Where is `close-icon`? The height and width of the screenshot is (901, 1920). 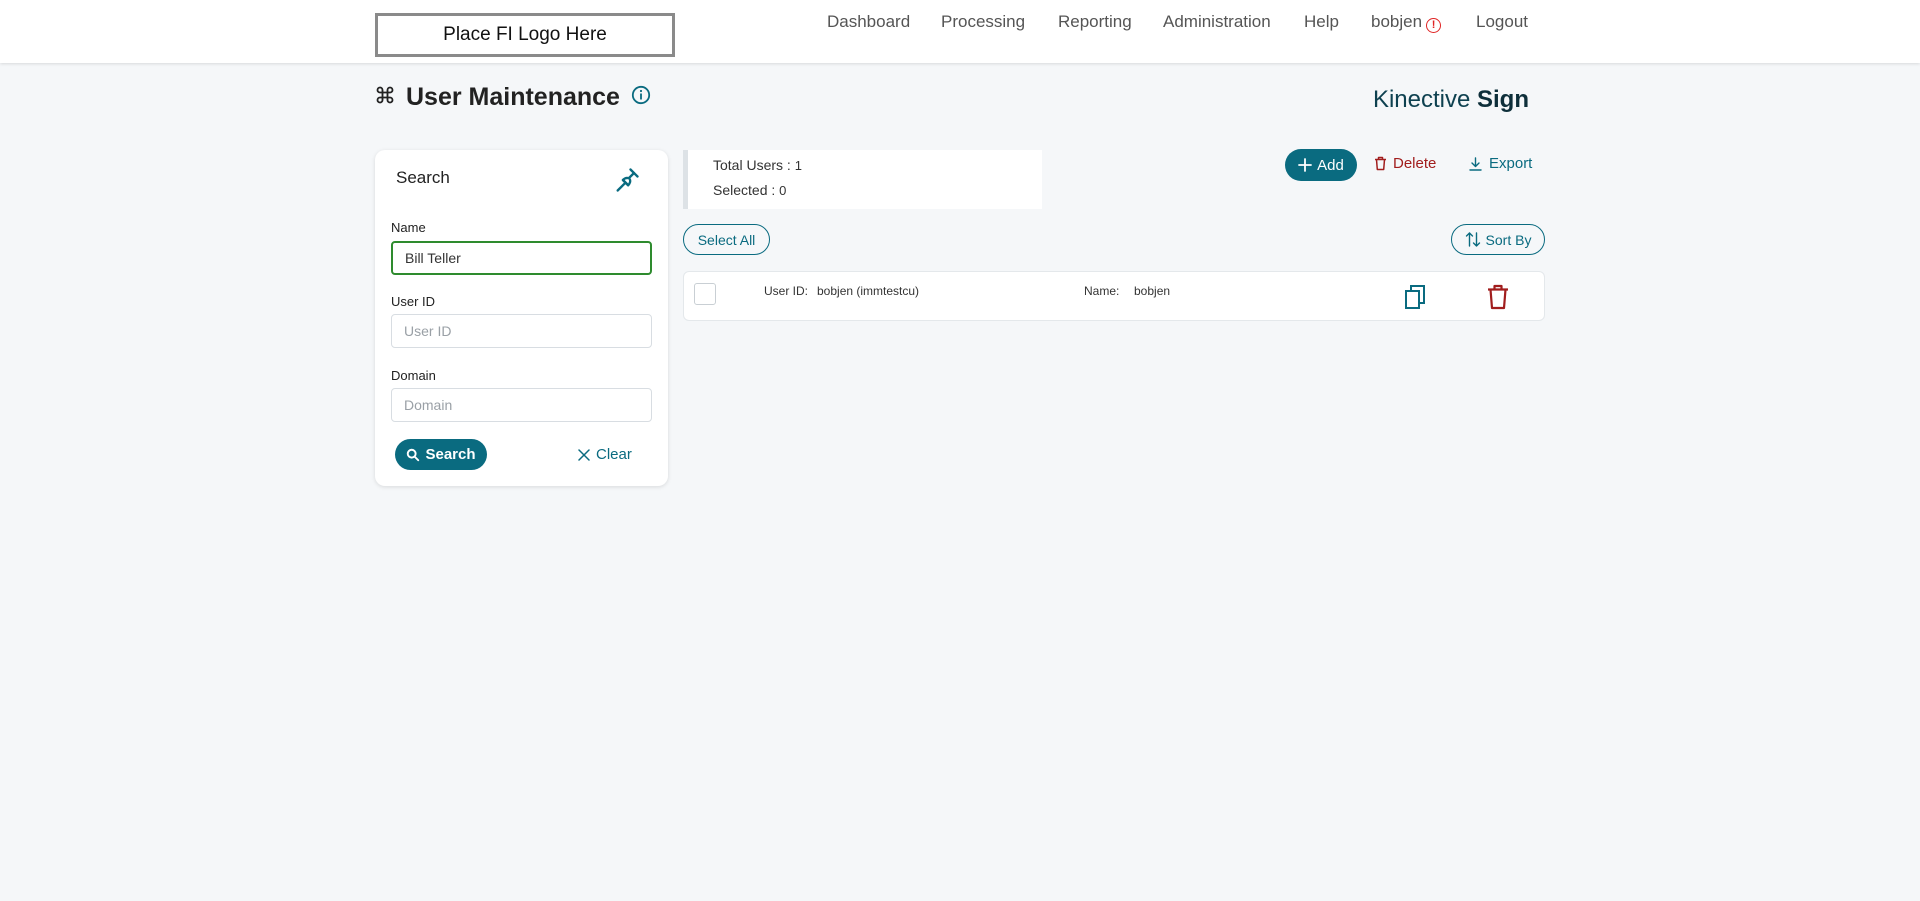 close-icon is located at coordinates (584, 454).